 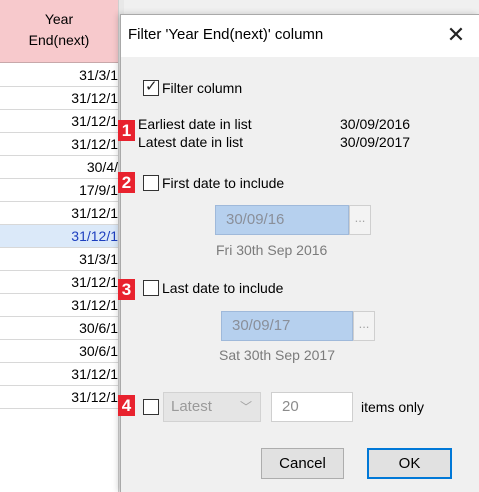 I want to click on annotation-badge-3: 3, so click(x=126, y=289).